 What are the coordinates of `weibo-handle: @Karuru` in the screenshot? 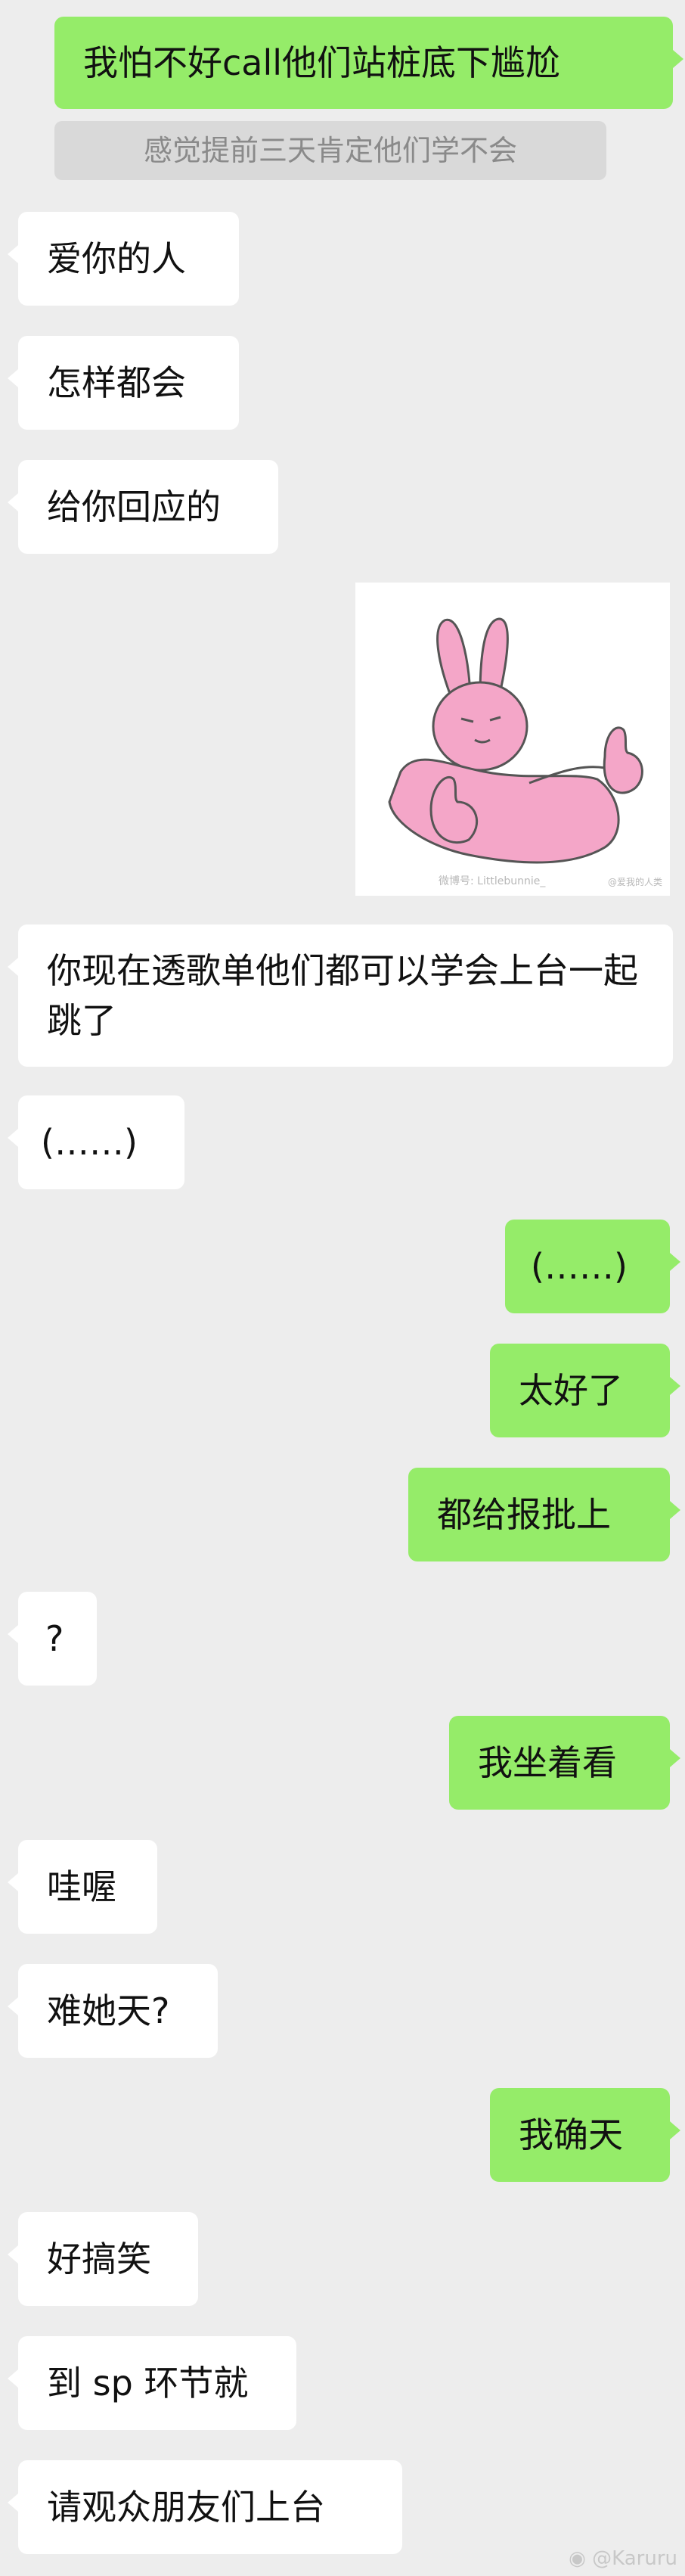 It's located at (634, 2558).